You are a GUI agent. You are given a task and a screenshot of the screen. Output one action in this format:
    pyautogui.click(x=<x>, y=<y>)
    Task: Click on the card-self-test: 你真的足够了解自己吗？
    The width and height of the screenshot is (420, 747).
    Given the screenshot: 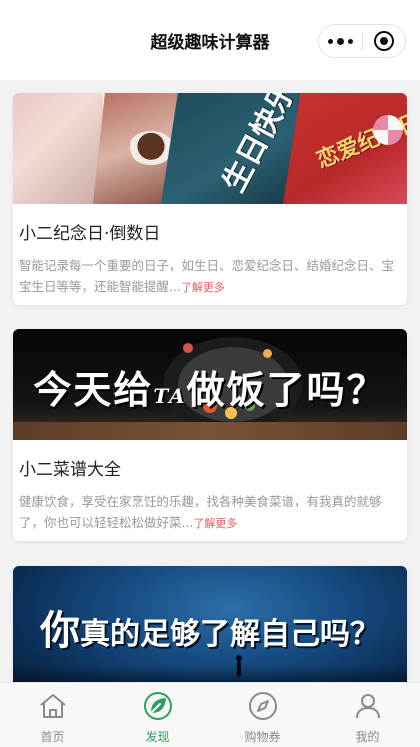 What is the action you would take?
    pyautogui.click(x=210, y=624)
    